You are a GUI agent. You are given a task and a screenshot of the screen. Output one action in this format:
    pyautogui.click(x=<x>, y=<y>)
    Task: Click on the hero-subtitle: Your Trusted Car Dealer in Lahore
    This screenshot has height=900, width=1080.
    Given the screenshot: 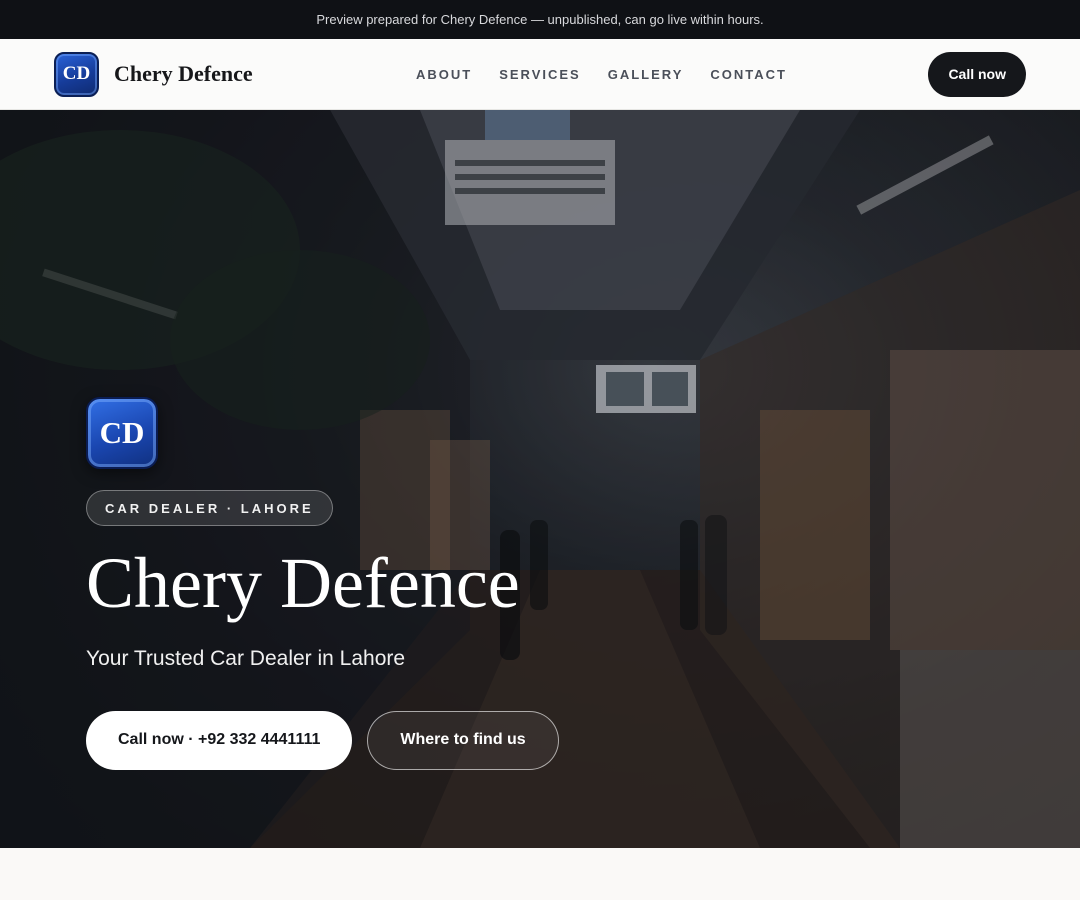 What is the action you would take?
    pyautogui.click(x=246, y=658)
    